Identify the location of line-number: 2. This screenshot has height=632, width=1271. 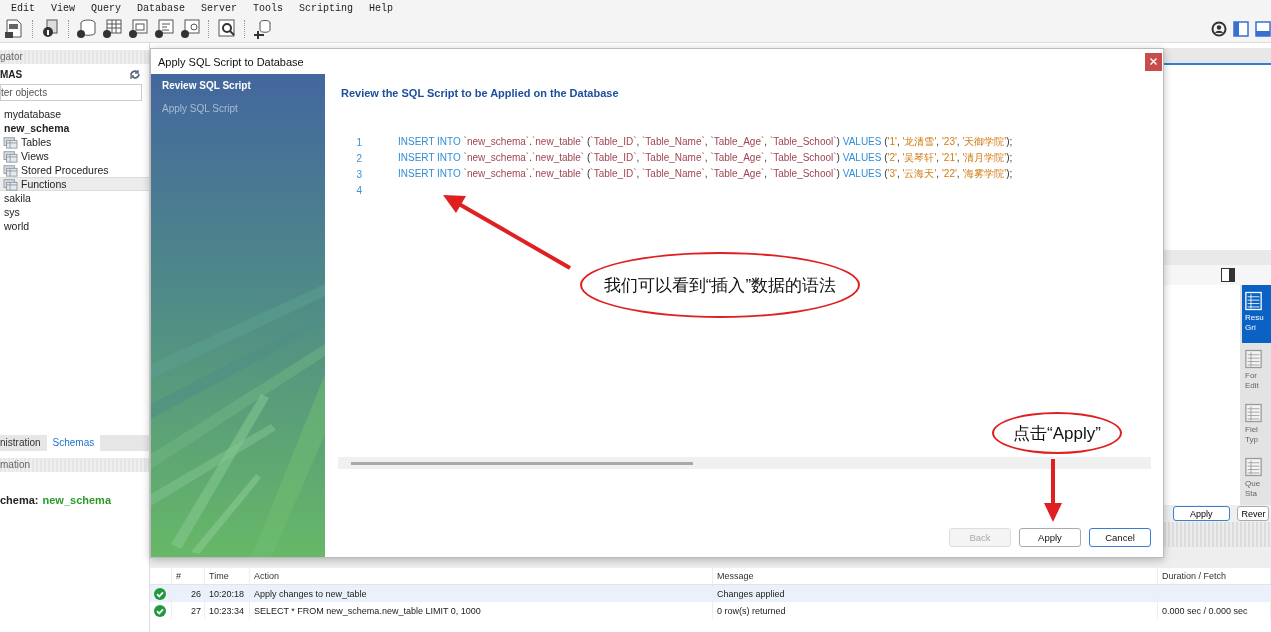
(358, 158).